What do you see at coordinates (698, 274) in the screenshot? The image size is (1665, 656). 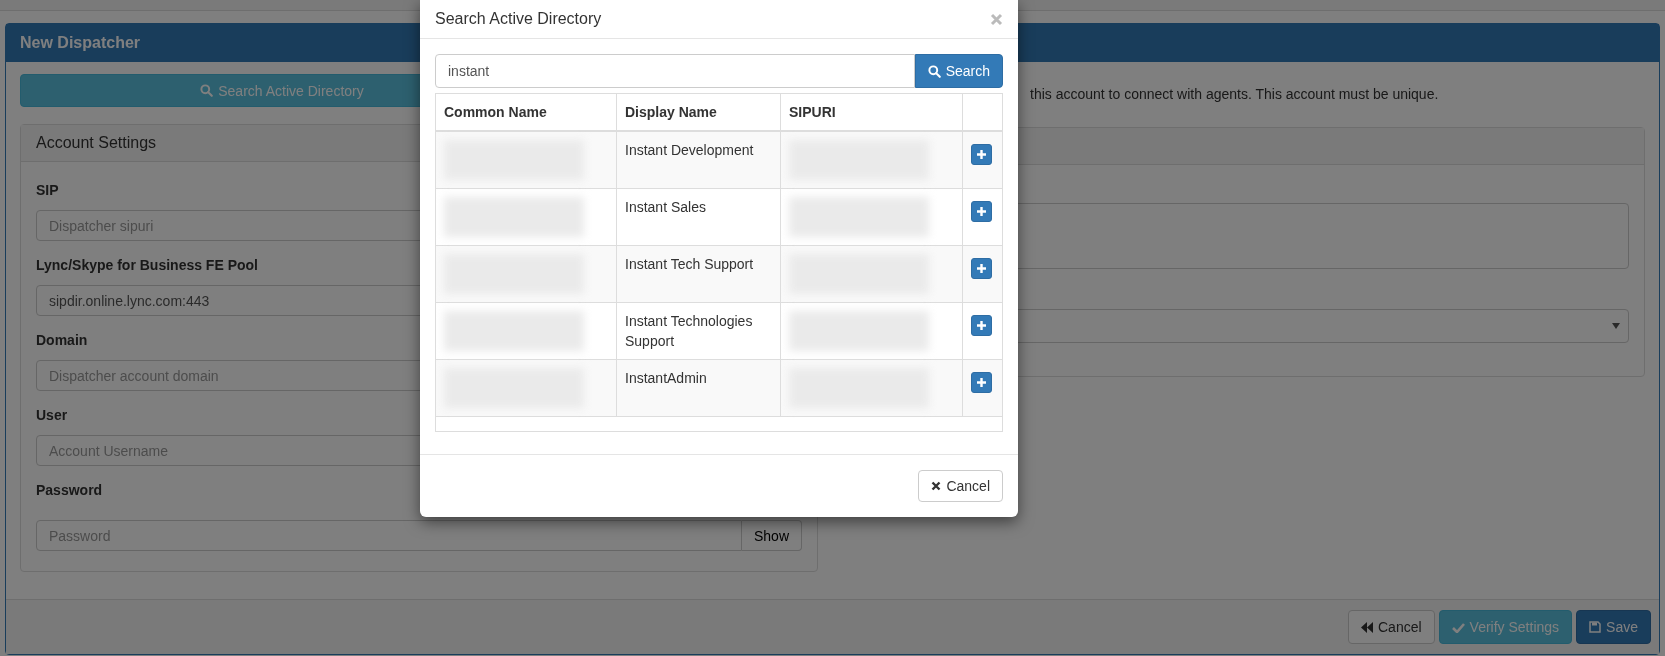 I see `table-cell: Instant Tech Support` at bounding box center [698, 274].